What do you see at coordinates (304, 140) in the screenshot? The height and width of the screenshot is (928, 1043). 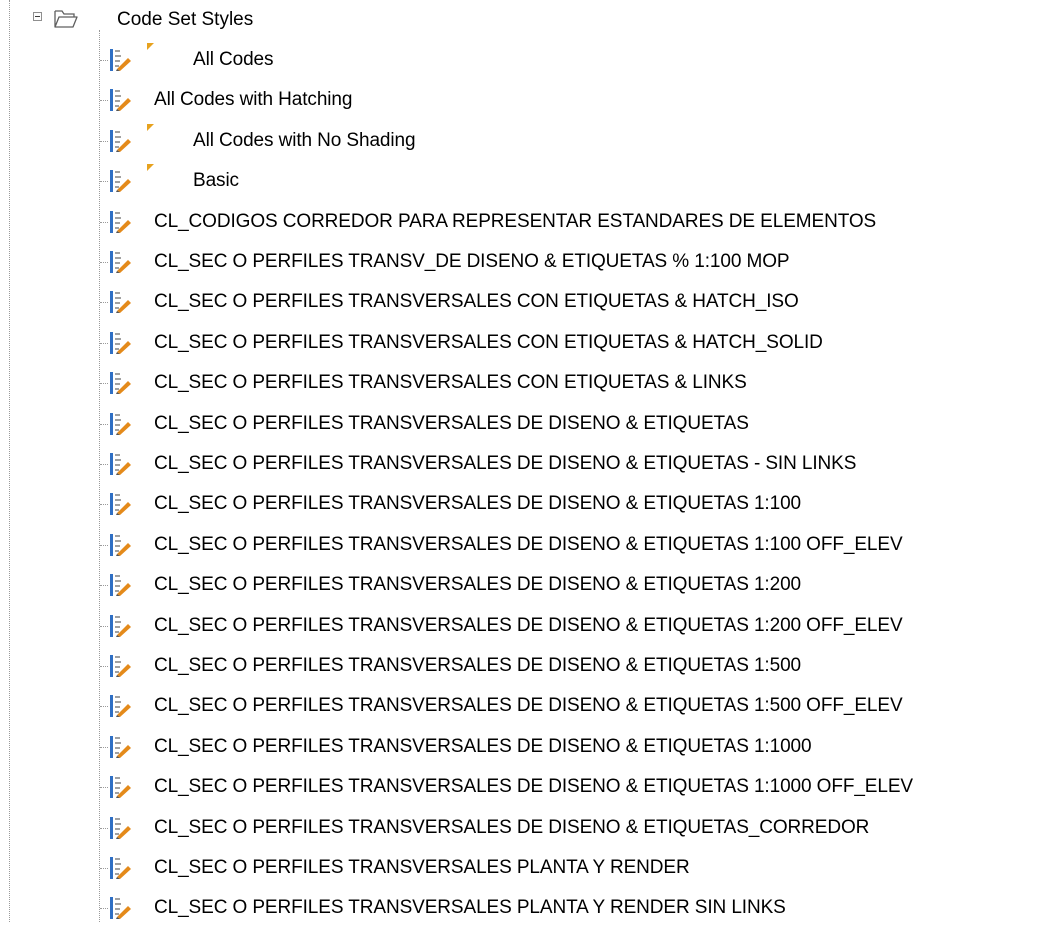 I see `tree-item-label: All Codes with No Shading` at bounding box center [304, 140].